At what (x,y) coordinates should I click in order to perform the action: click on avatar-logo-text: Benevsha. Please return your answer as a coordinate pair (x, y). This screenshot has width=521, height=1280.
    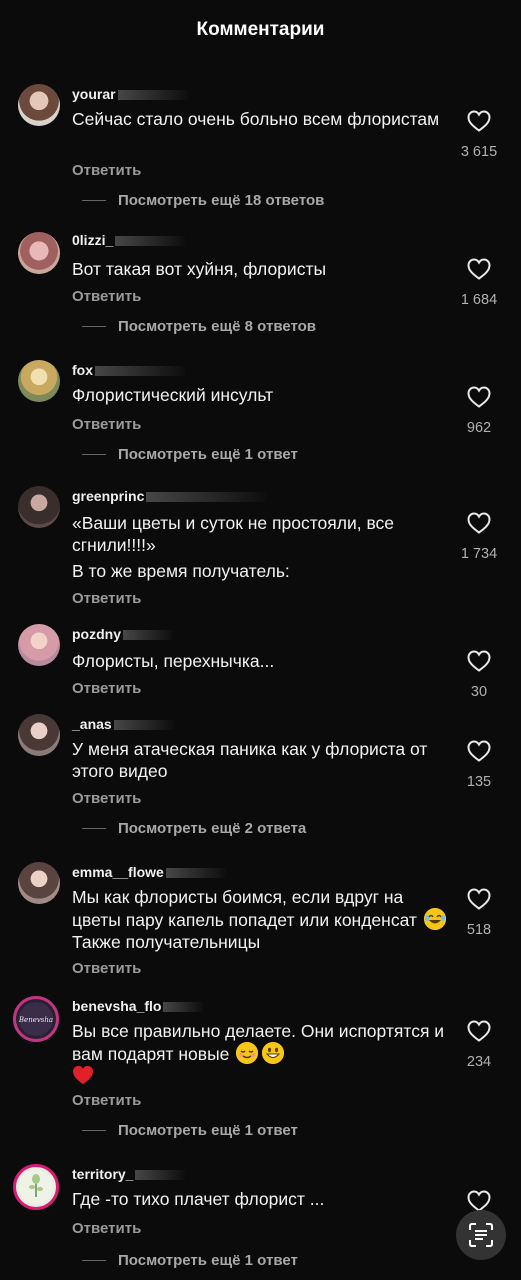
    Looking at the image, I should click on (35, 1020).